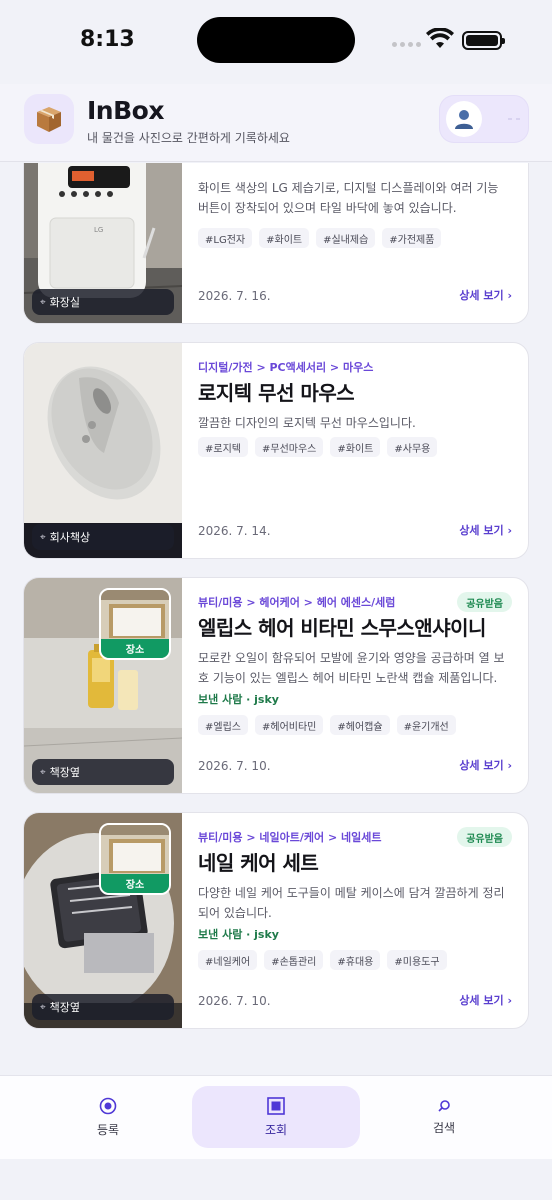  What do you see at coordinates (103, 537) in the screenshot?
I see `place-label: ⌖ 회사책상` at bounding box center [103, 537].